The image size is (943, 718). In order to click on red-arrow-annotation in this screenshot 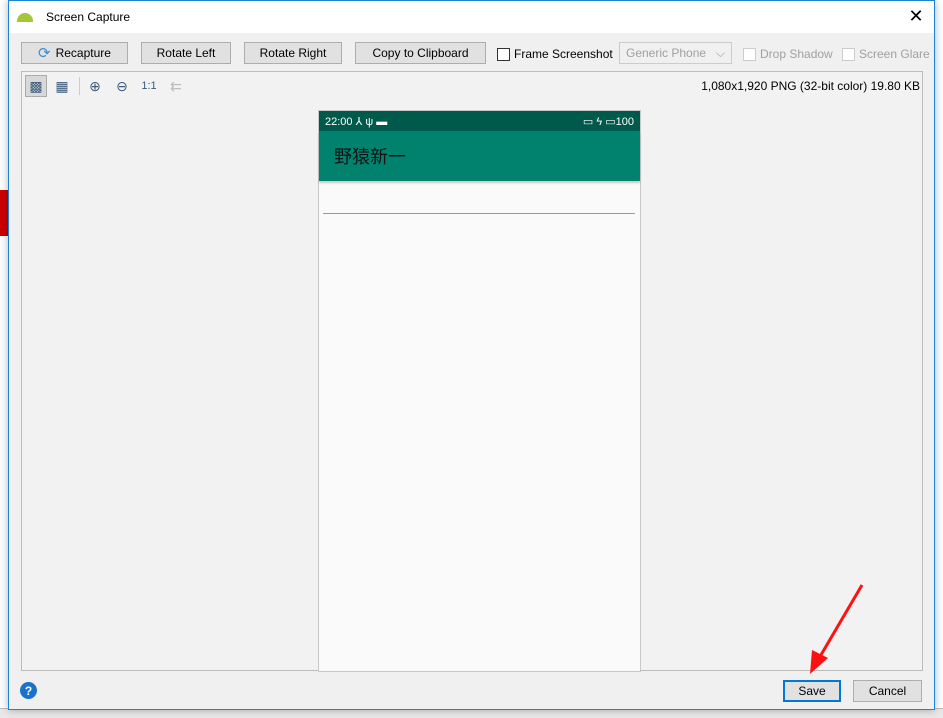, I will do `click(837, 629)`.